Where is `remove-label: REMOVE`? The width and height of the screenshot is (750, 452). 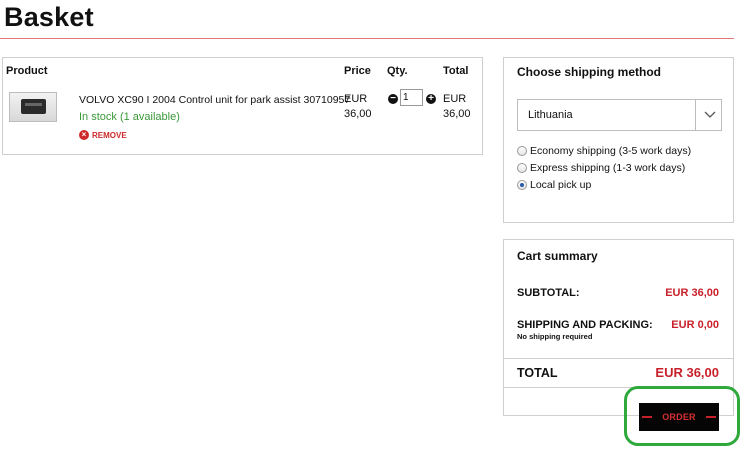 remove-label: REMOVE is located at coordinates (109, 135).